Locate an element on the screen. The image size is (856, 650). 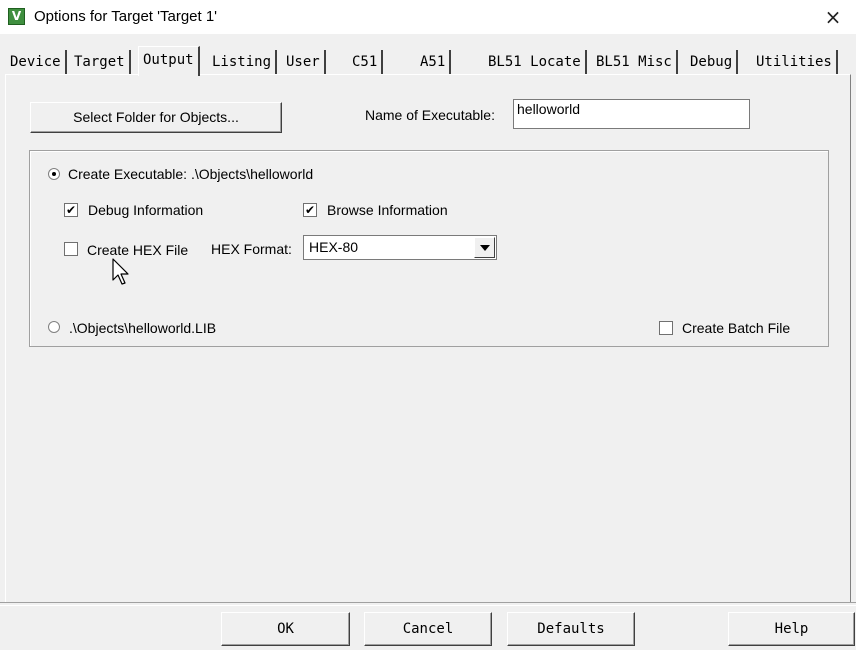
defaults-button: Defaults is located at coordinates (571, 629).